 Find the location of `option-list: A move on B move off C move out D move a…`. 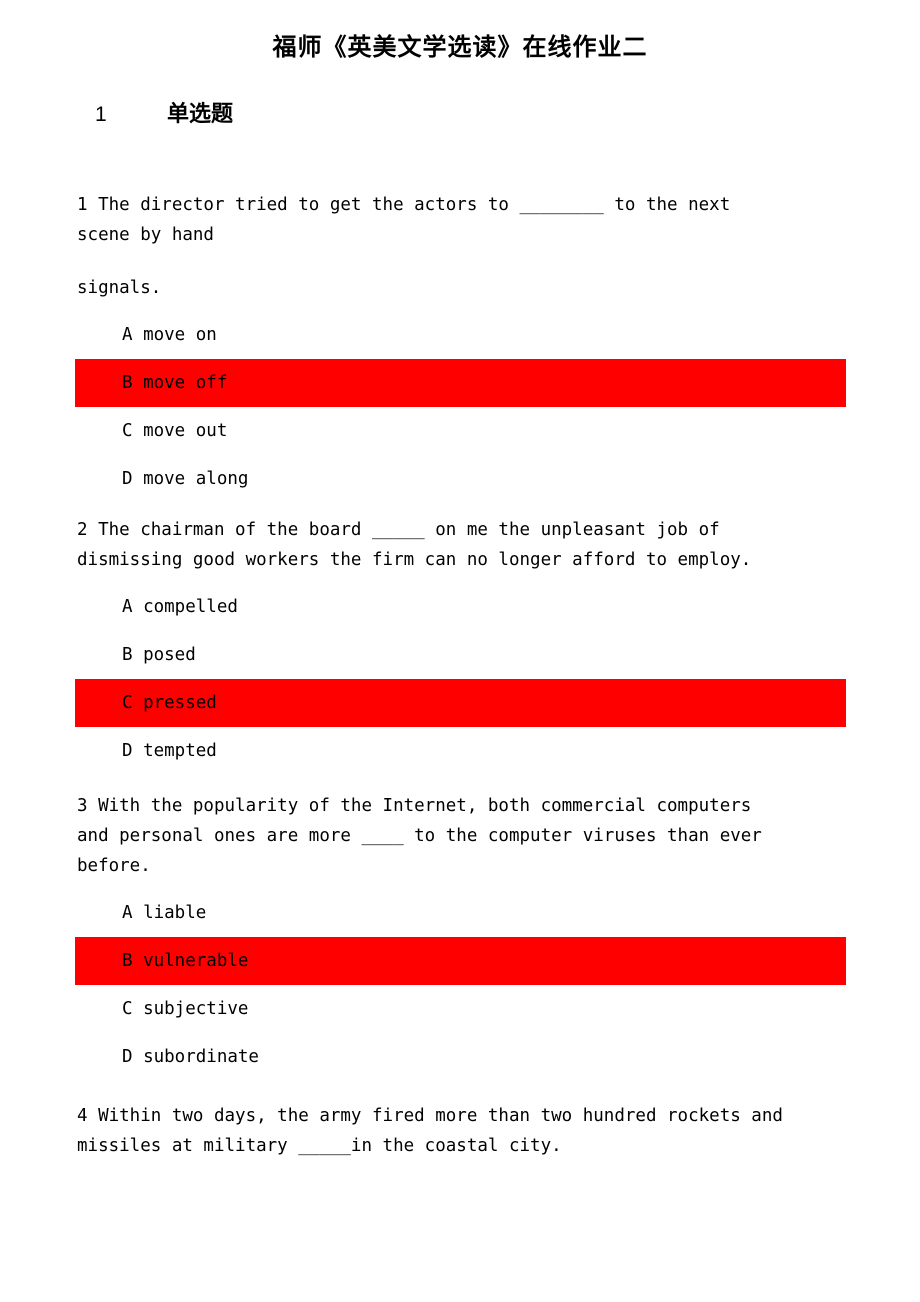

option-list: A move on B move off C move out D move a… is located at coordinates (460, 407).